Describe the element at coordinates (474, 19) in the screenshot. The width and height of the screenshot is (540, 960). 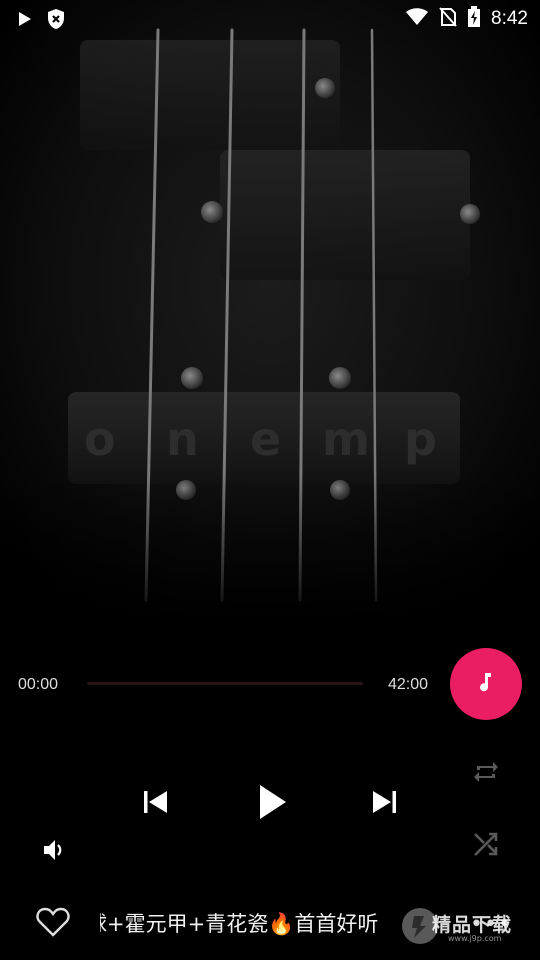
I see `battery-charging-icon` at that location.